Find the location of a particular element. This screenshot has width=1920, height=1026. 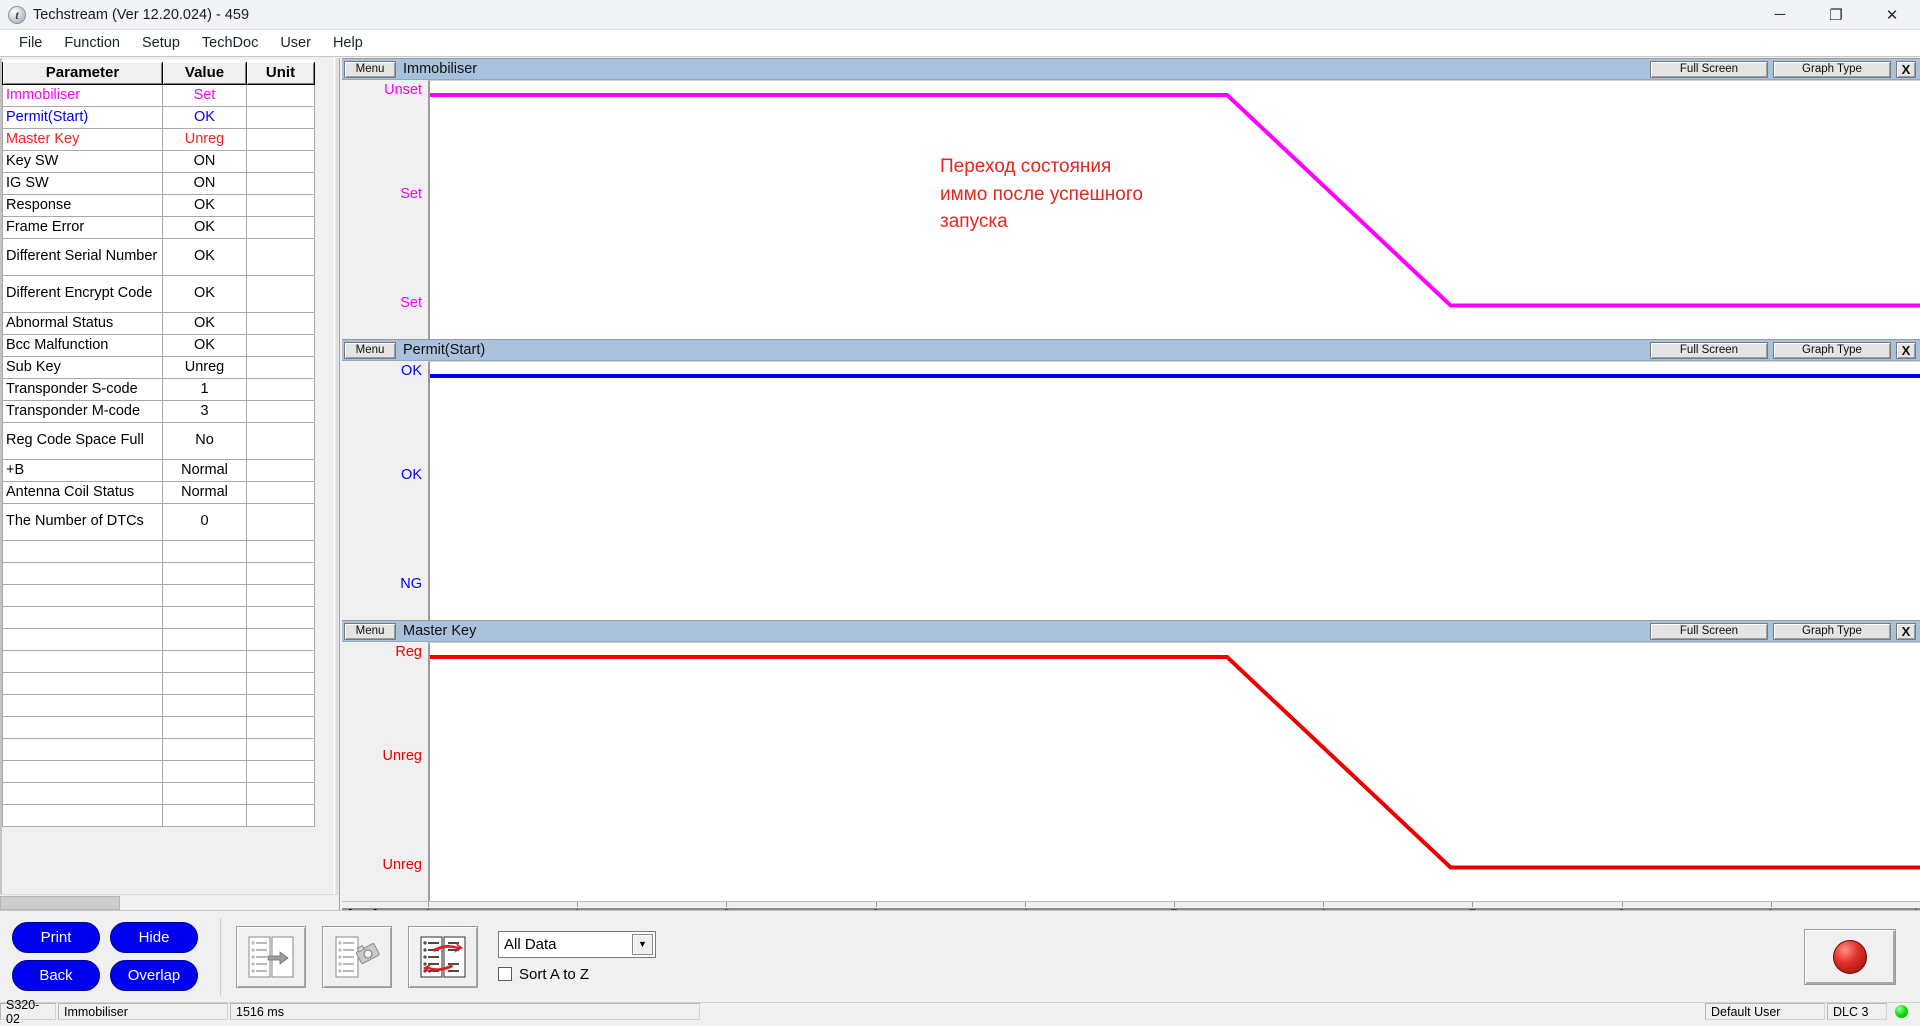

data-select-dropdown: All Data ▼ is located at coordinates (577, 944).